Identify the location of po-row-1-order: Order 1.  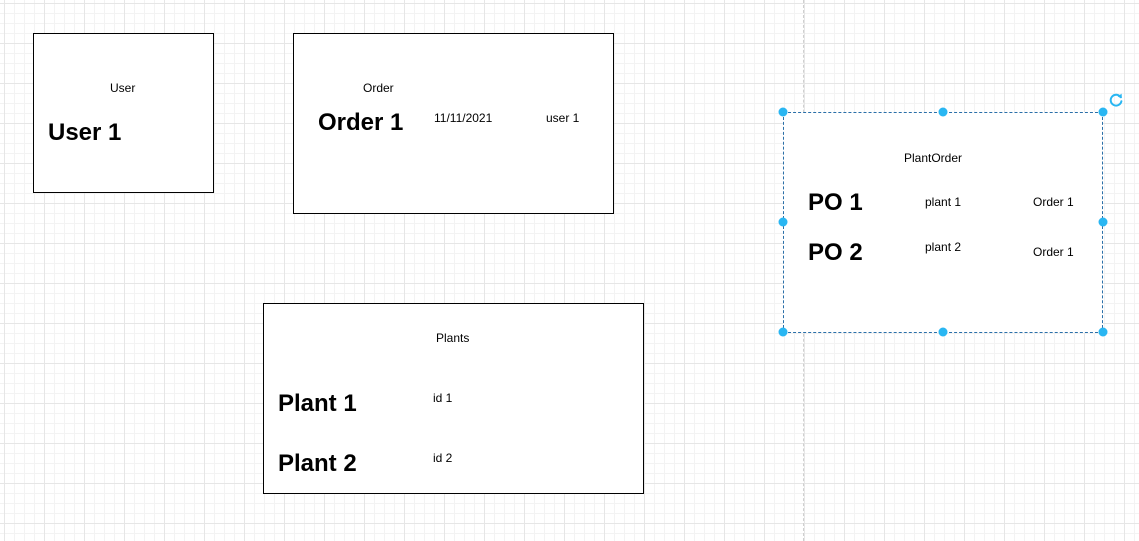
(1053, 202).